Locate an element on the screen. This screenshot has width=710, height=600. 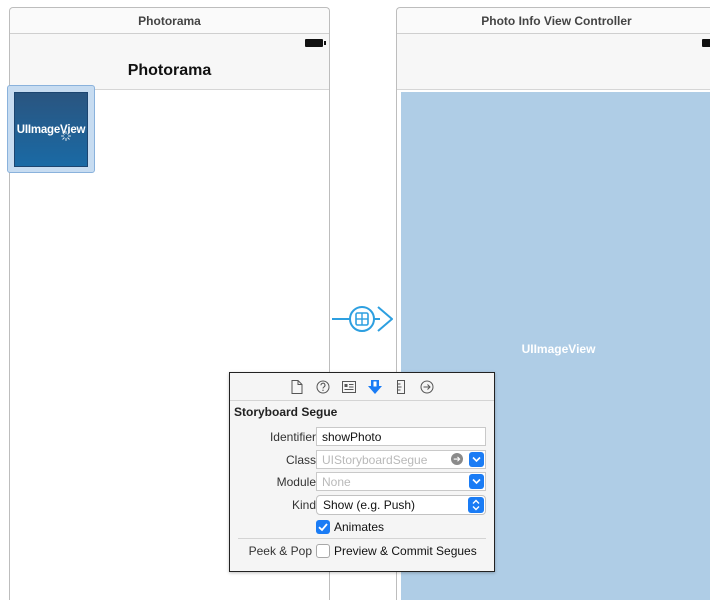
connections-inspector-icon is located at coordinates (427, 387).